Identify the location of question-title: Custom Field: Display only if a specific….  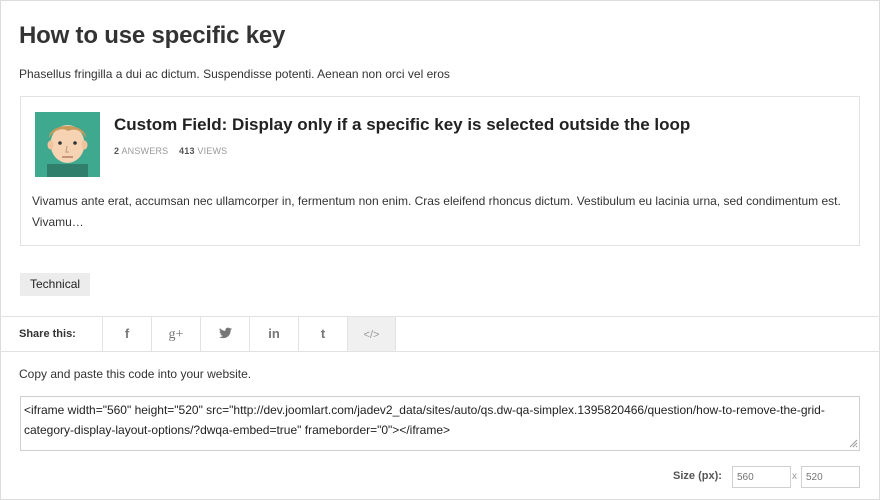
(402, 125).